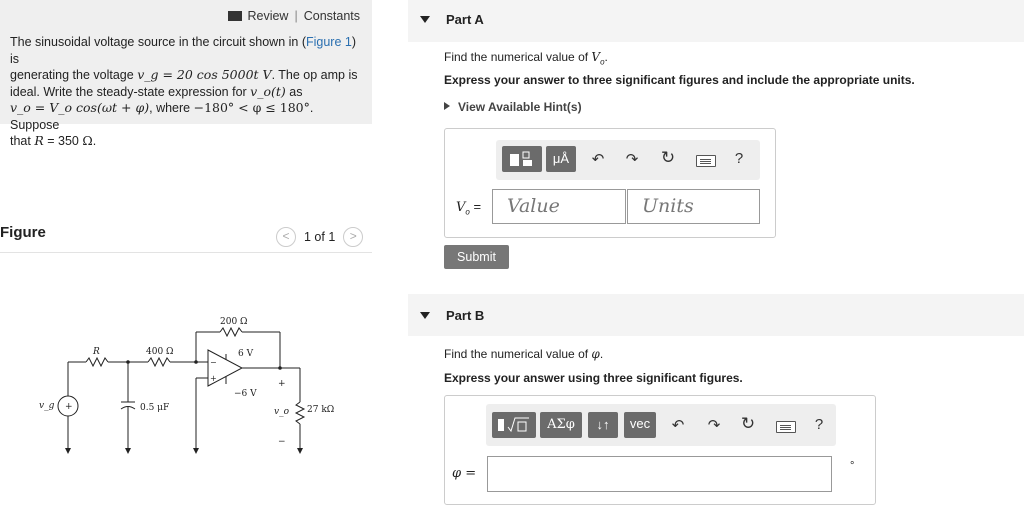  What do you see at coordinates (640, 425) in the screenshot?
I see `vector-button: vec` at bounding box center [640, 425].